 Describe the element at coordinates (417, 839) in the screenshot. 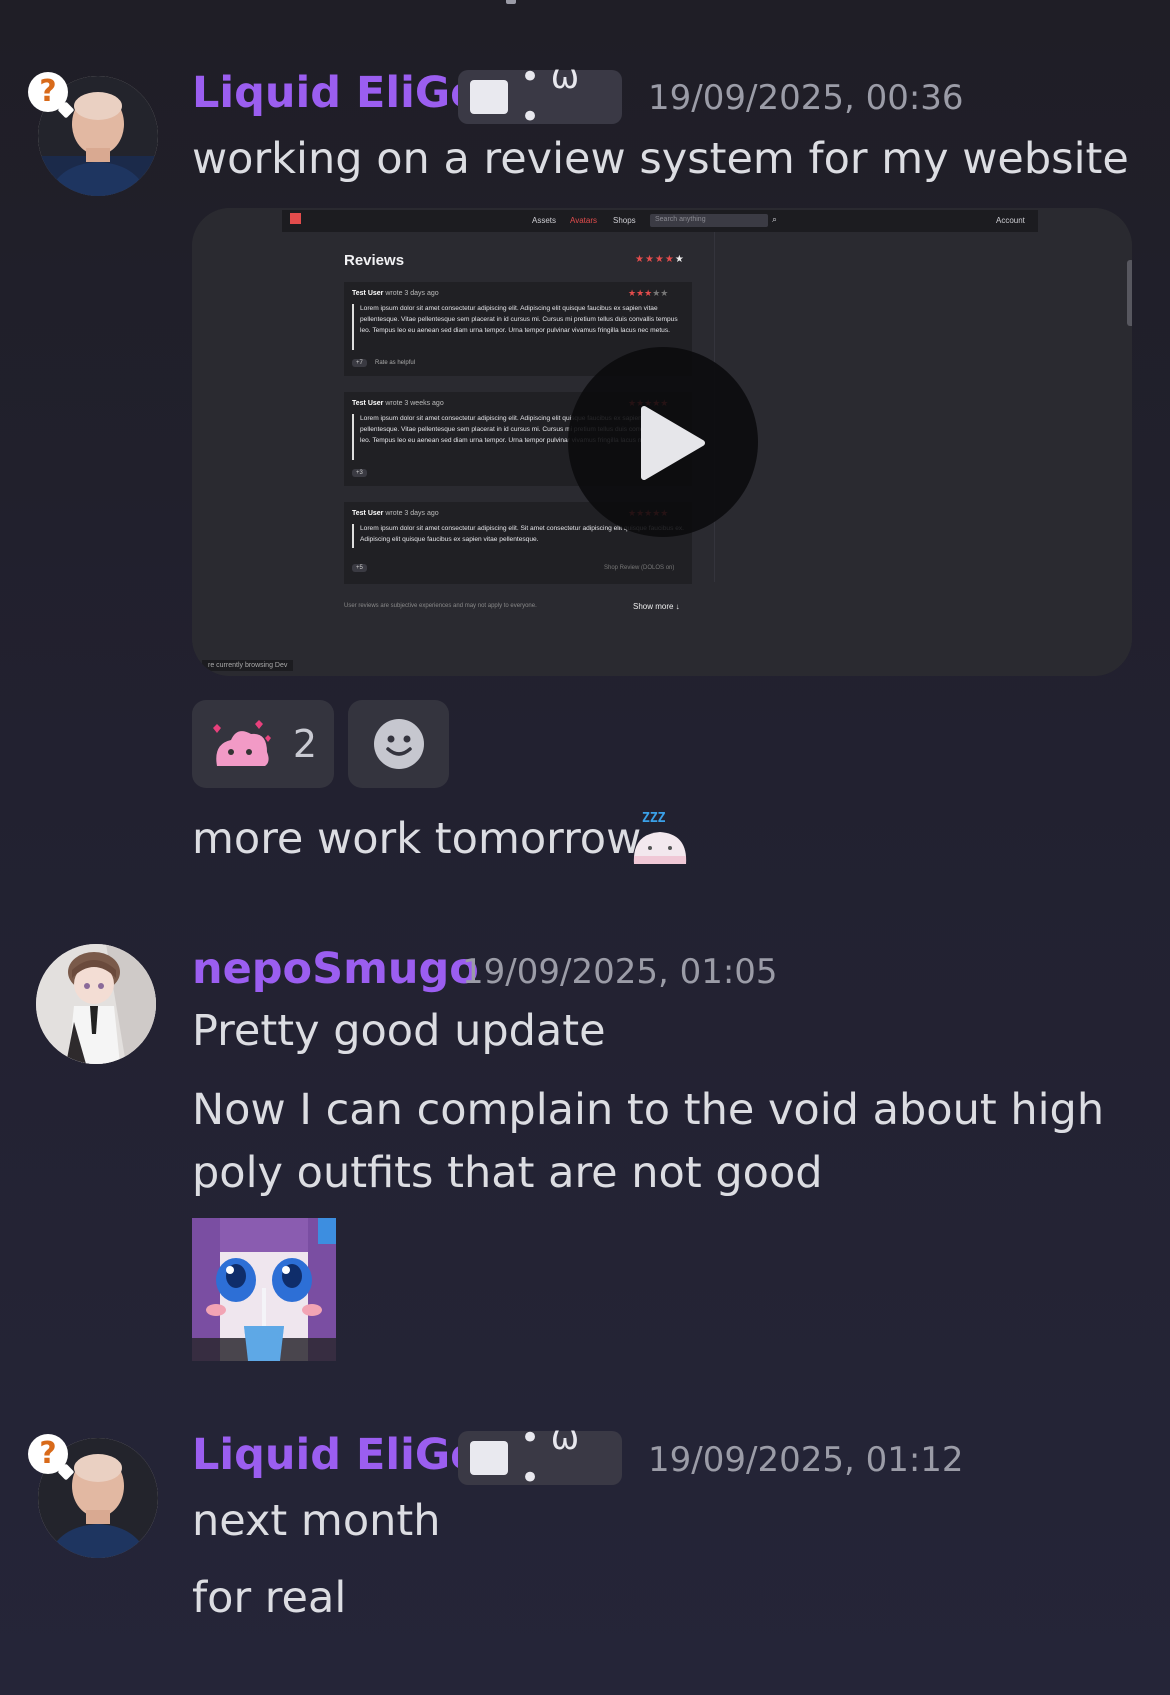

I see `message-text: more work tomorrow` at that location.